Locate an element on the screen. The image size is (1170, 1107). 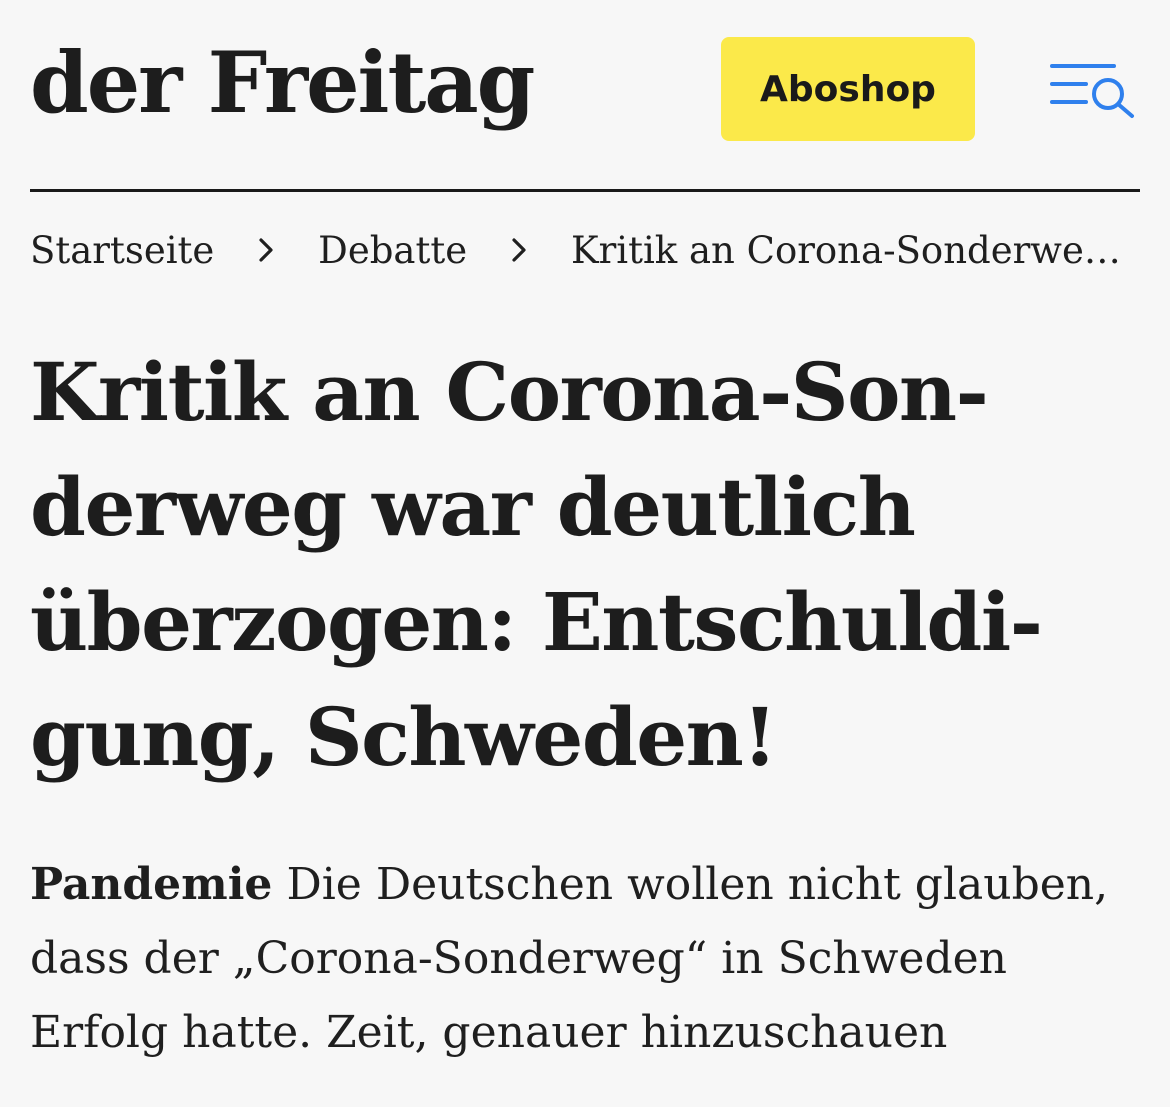
headline-line: überzogen: Entschuldi- is located at coordinates (536, 622).